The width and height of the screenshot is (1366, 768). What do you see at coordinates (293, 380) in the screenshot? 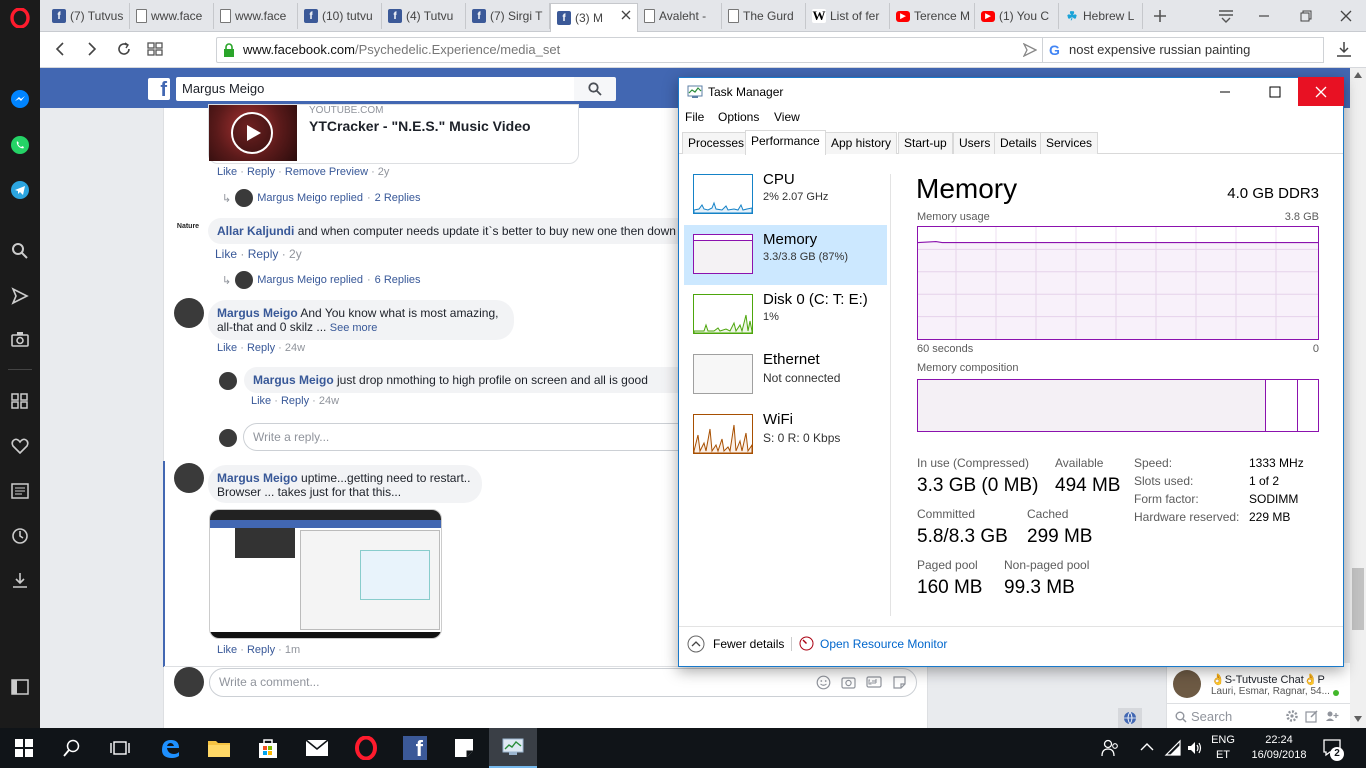
I see `commenter-name: Margus Meigo` at bounding box center [293, 380].